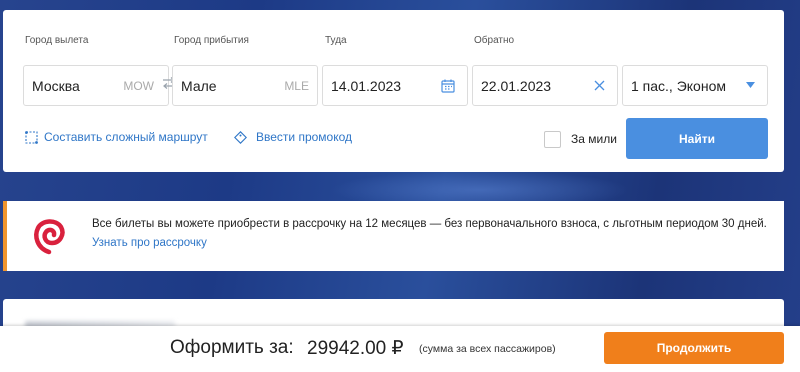  Describe the element at coordinates (57, 40) in the screenshot. I see `origin-label: Город вылета` at that location.